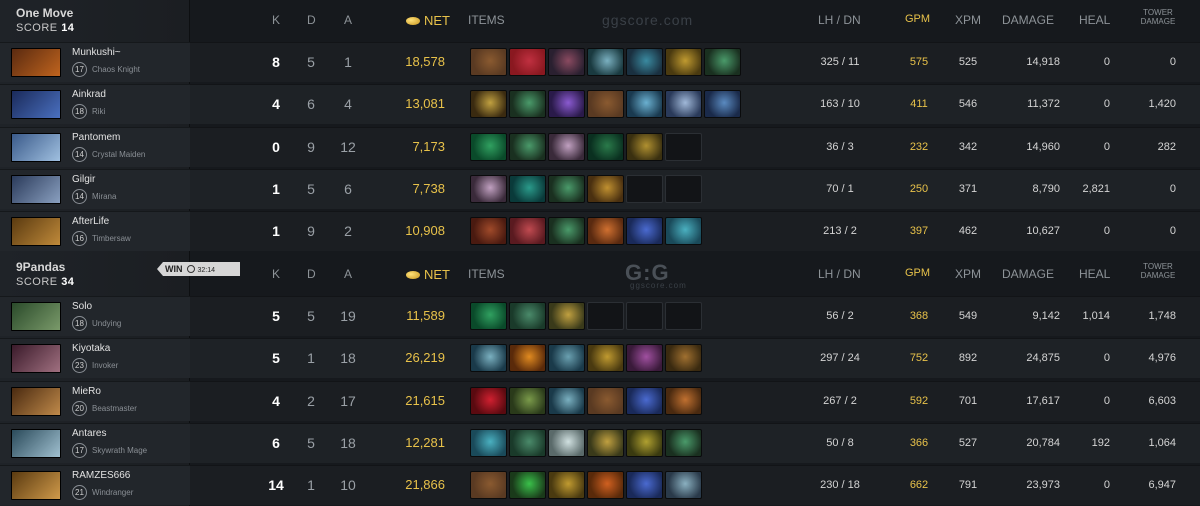 The height and width of the screenshot is (506, 1200). What do you see at coordinates (95, 146) in the screenshot?
I see `player-card: Pantomem 14 Crystal Maiden` at bounding box center [95, 146].